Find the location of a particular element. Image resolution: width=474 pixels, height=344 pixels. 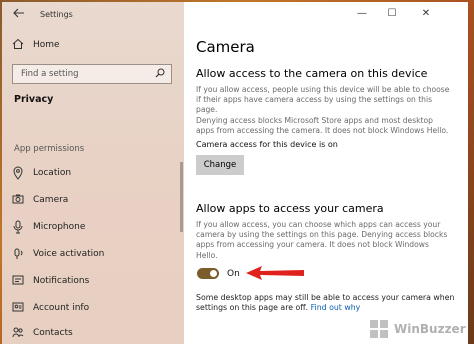

sidebar-item-notifications: Notifications is located at coordinates (93, 283).